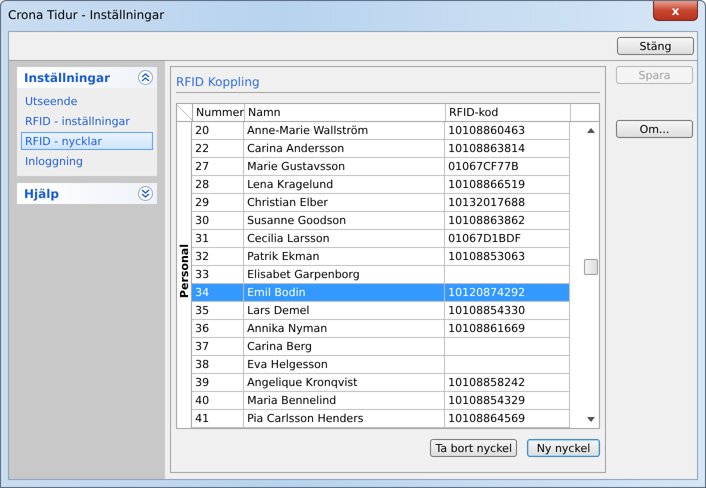 Image resolution: width=706 pixels, height=488 pixels. Describe the element at coordinates (591, 267) in the screenshot. I see `scroll-thumb` at that location.